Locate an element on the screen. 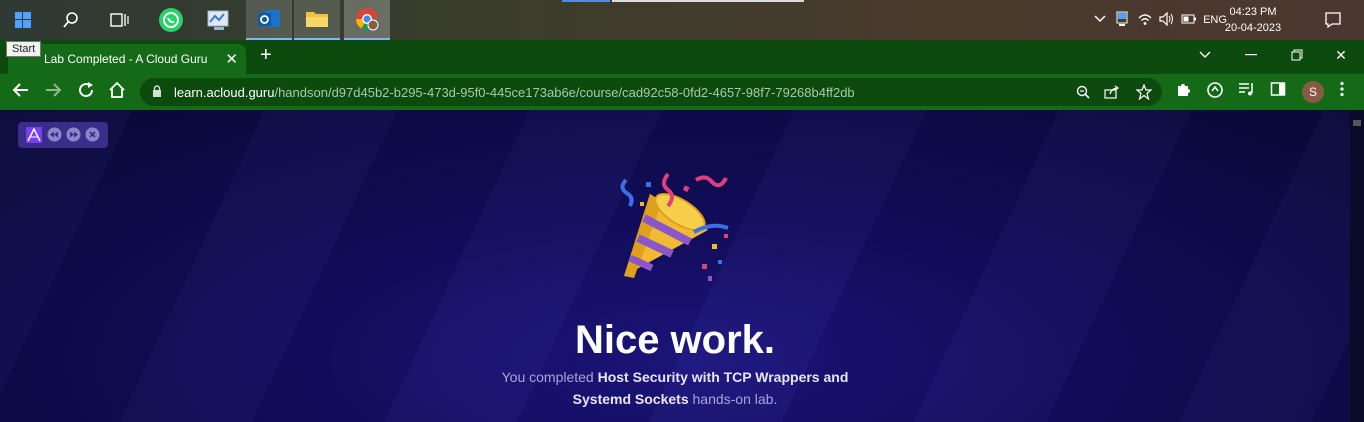 The image size is (1364, 422). whatsapp-icon is located at coordinates (171, 20).